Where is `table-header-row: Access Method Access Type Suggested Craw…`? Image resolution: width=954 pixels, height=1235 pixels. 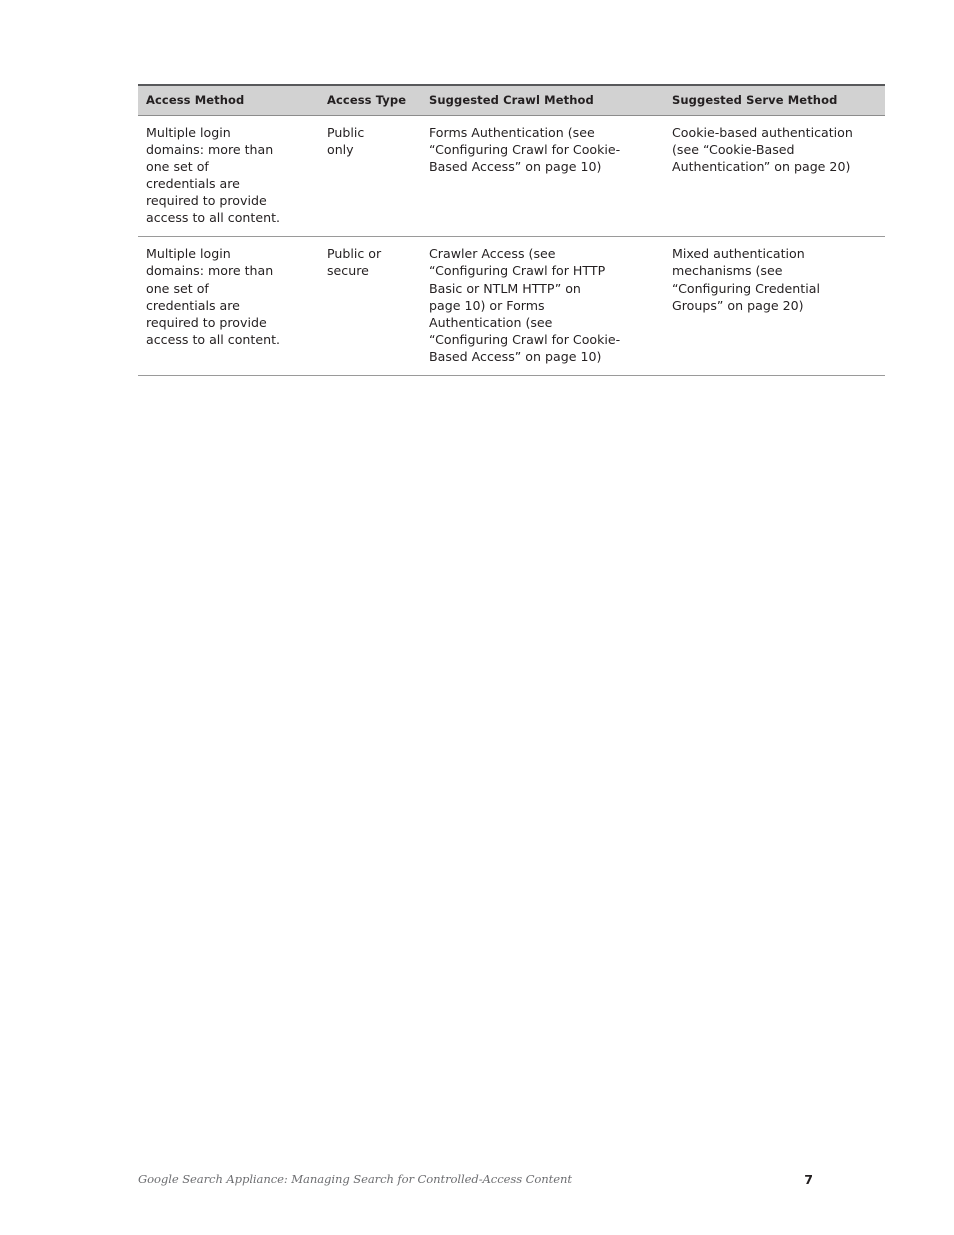 table-header-row: Access Method Access Type Suggested Craw… is located at coordinates (511, 99).